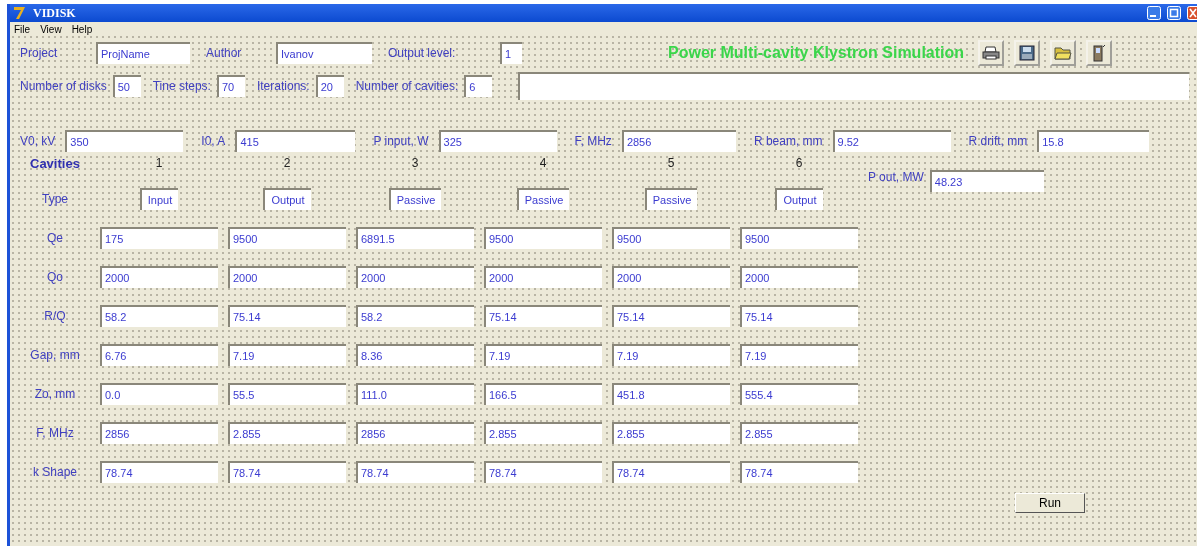  What do you see at coordinates (38, 141) in the screenshot?
I see `field-label: V0, kV` at bounding box center [38, 141].